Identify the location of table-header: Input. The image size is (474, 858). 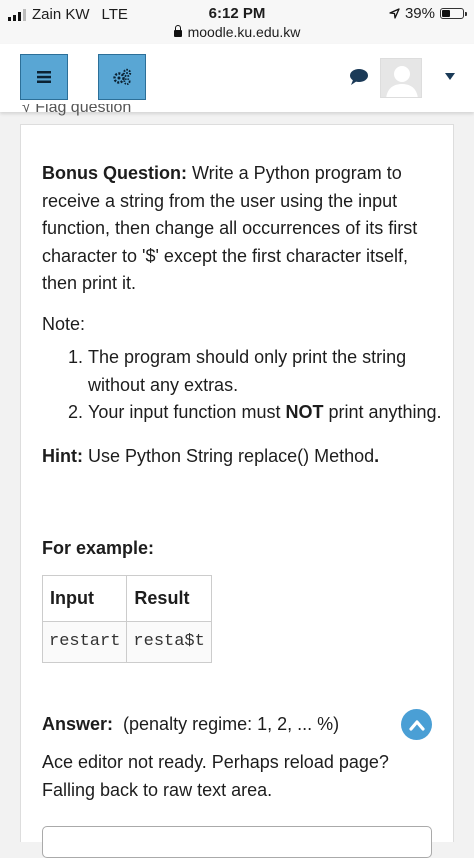
(84, 598).